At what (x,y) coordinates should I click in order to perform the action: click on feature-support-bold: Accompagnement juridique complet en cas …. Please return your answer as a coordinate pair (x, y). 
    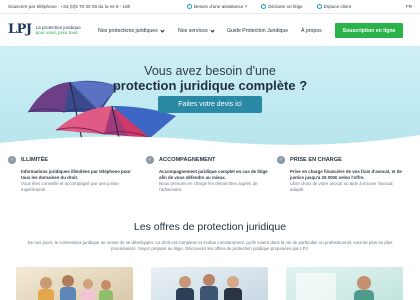
    Looking at the image, I should click on (213, 174).